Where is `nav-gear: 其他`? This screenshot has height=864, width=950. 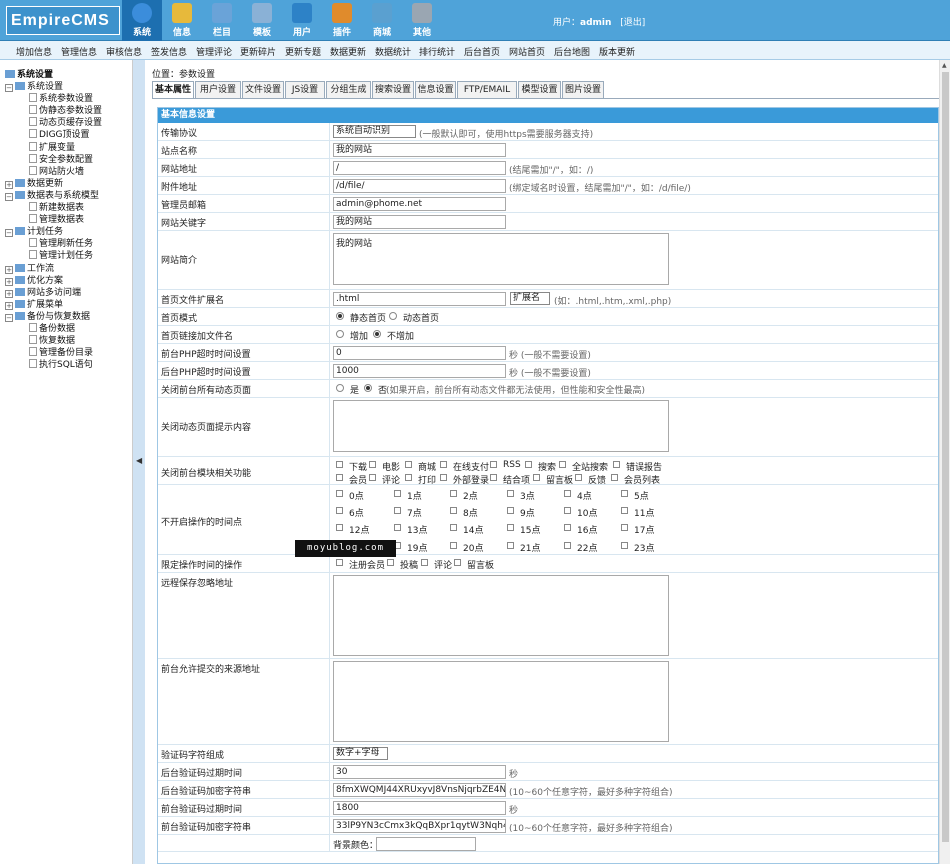 nav-gear: 其他 is located at coordinates (422, 20).